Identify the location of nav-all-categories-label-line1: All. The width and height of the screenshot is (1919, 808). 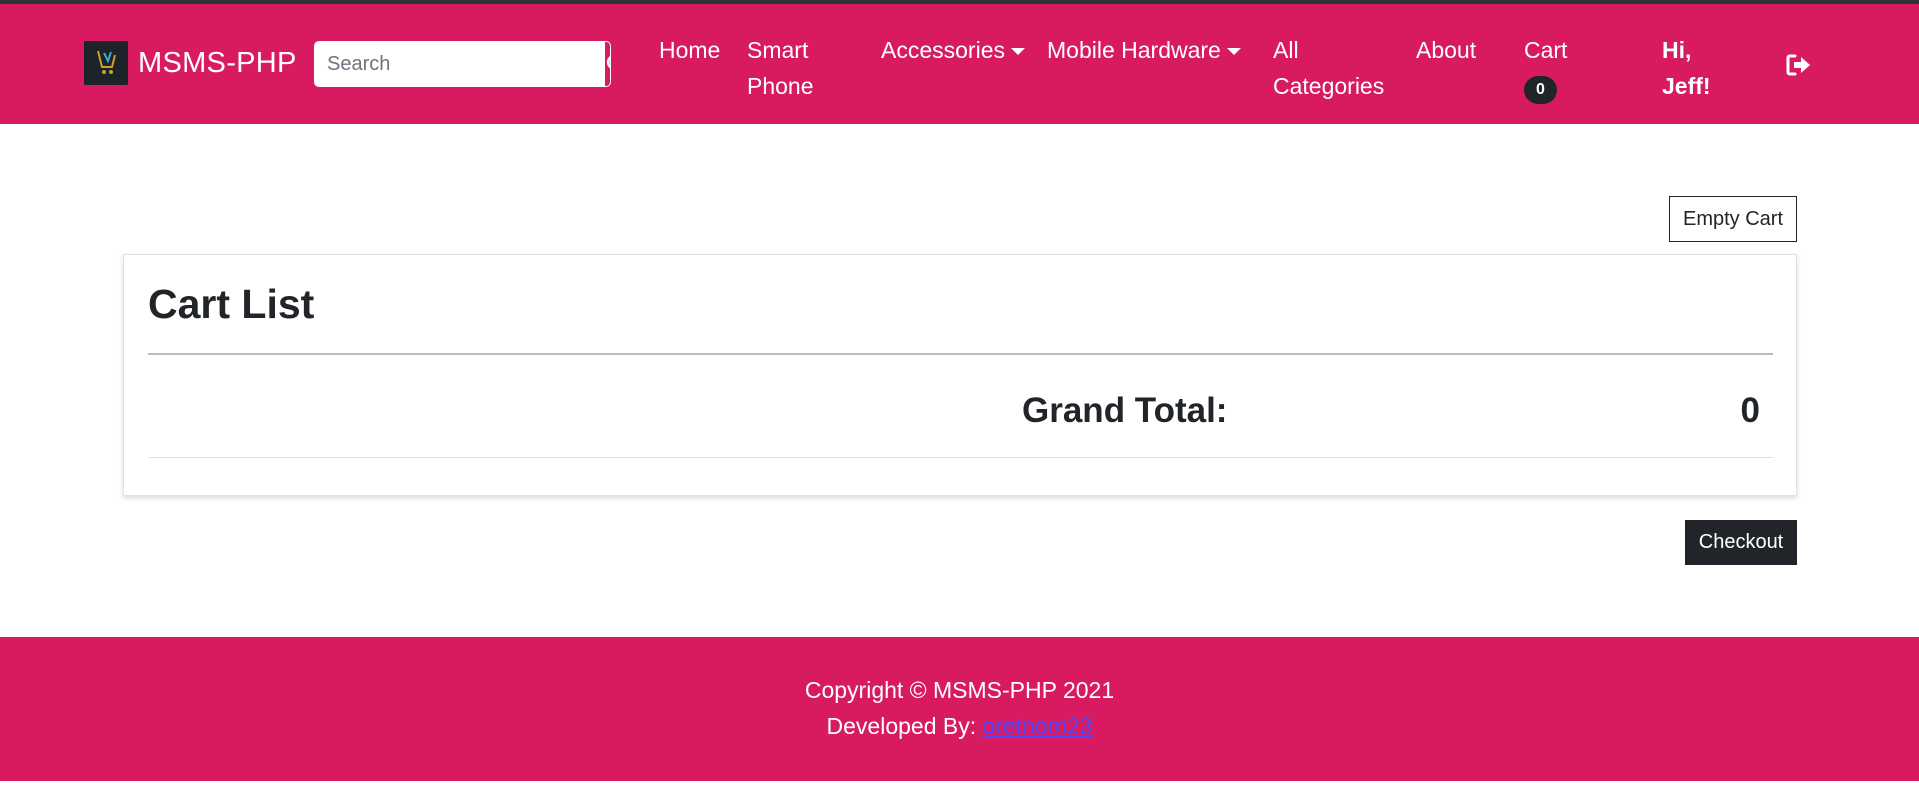
(1286, 50).